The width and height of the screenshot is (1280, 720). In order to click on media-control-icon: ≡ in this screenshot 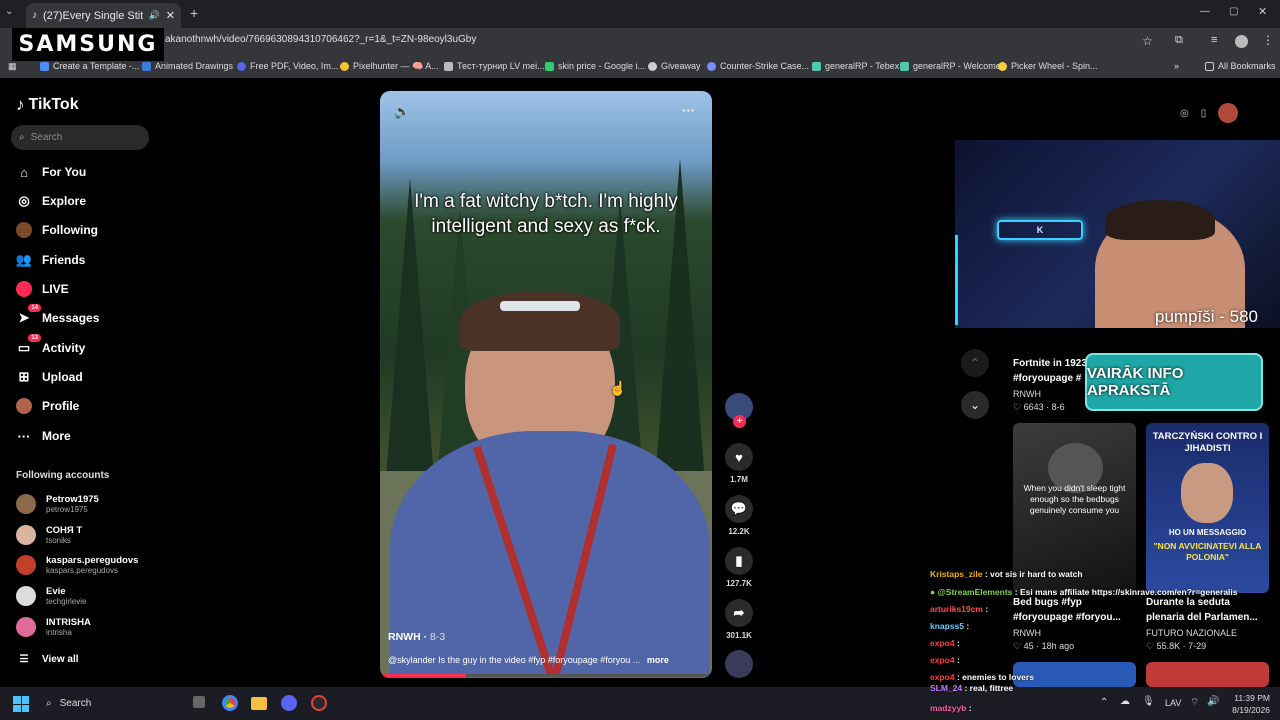, I will do `click(1214, 40)`.